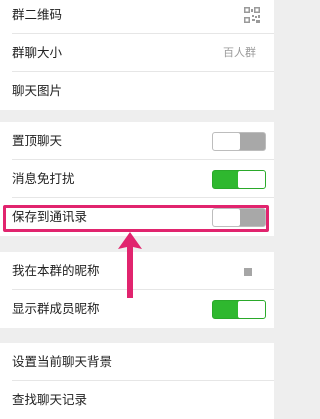 The image size is (320, 419). I want to click on show-member-nicknames-toggle, so click(239, 309).